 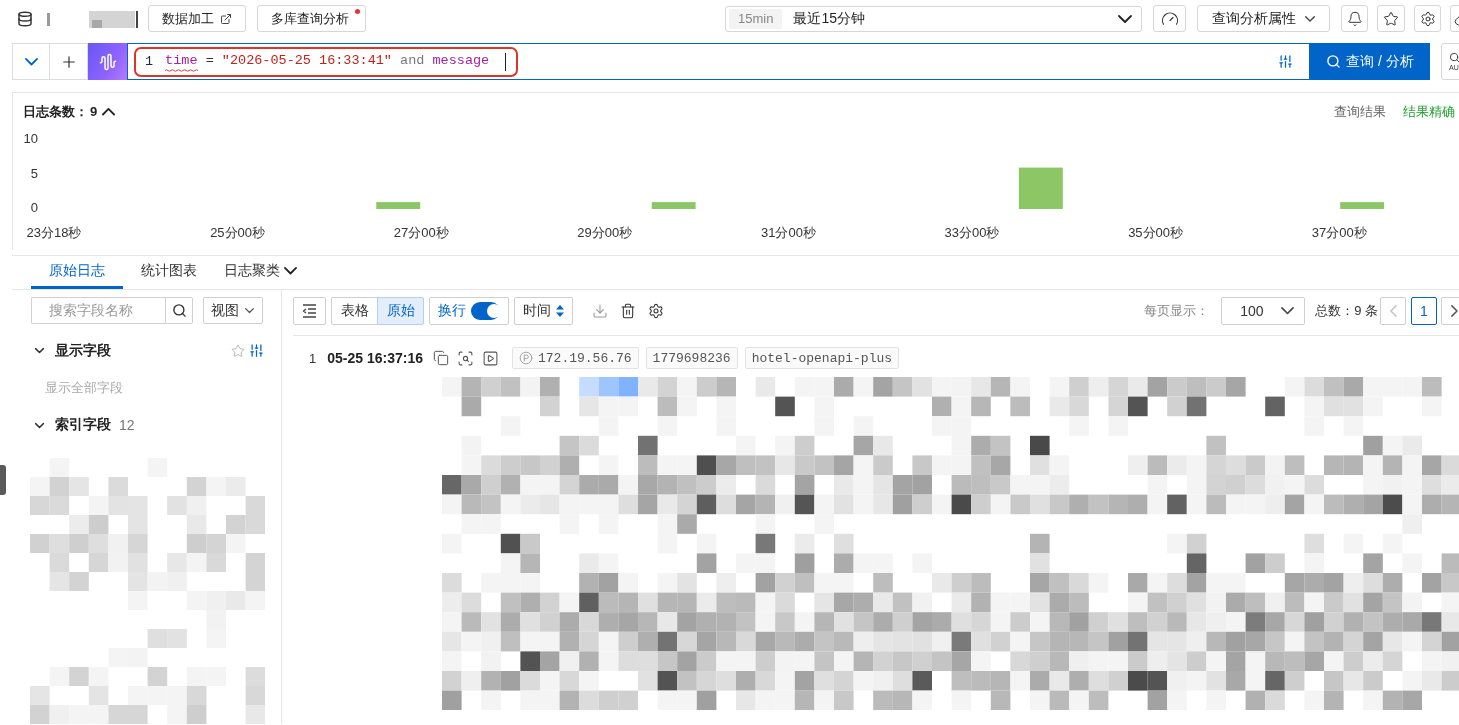 I want to click on page-button: 1, so click(x=1424, y=311).